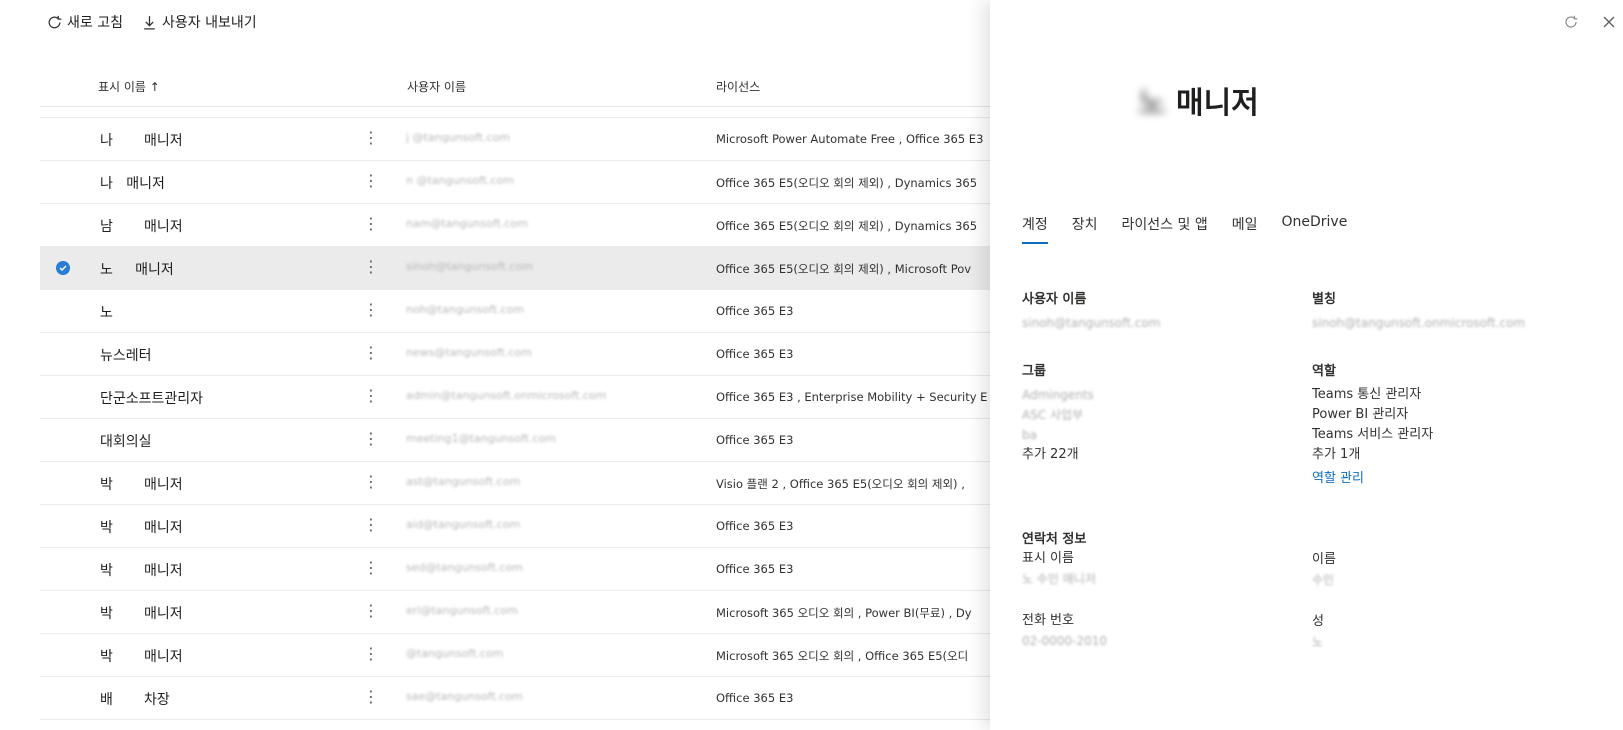 Image resolution: width=1623 pixels, height=730 pixels. I want to click on export-users-button: 사용자 내보내기, so click(199, 22).